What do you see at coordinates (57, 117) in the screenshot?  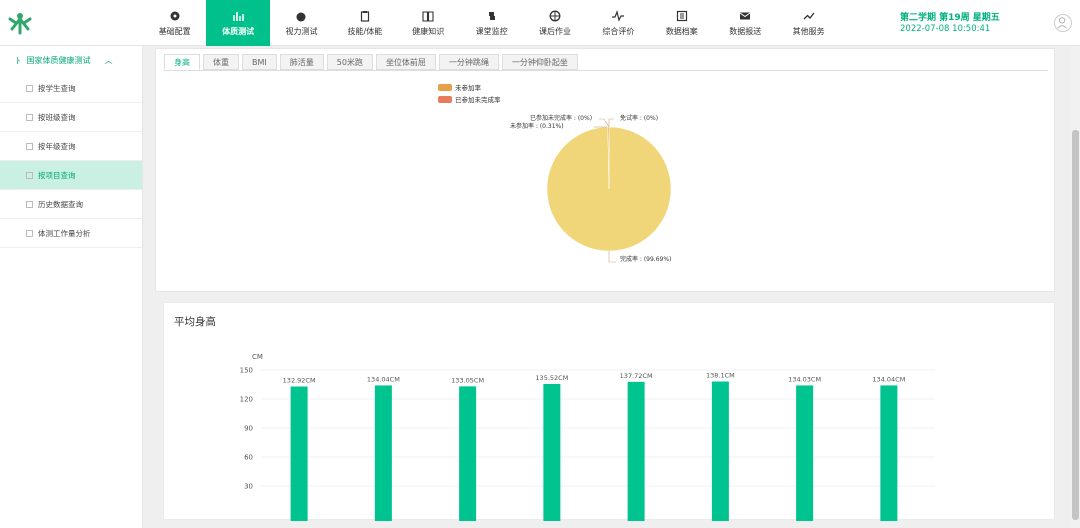 I see `sidebar-item-label: 按班级查询` at bounding box center [57, 117].